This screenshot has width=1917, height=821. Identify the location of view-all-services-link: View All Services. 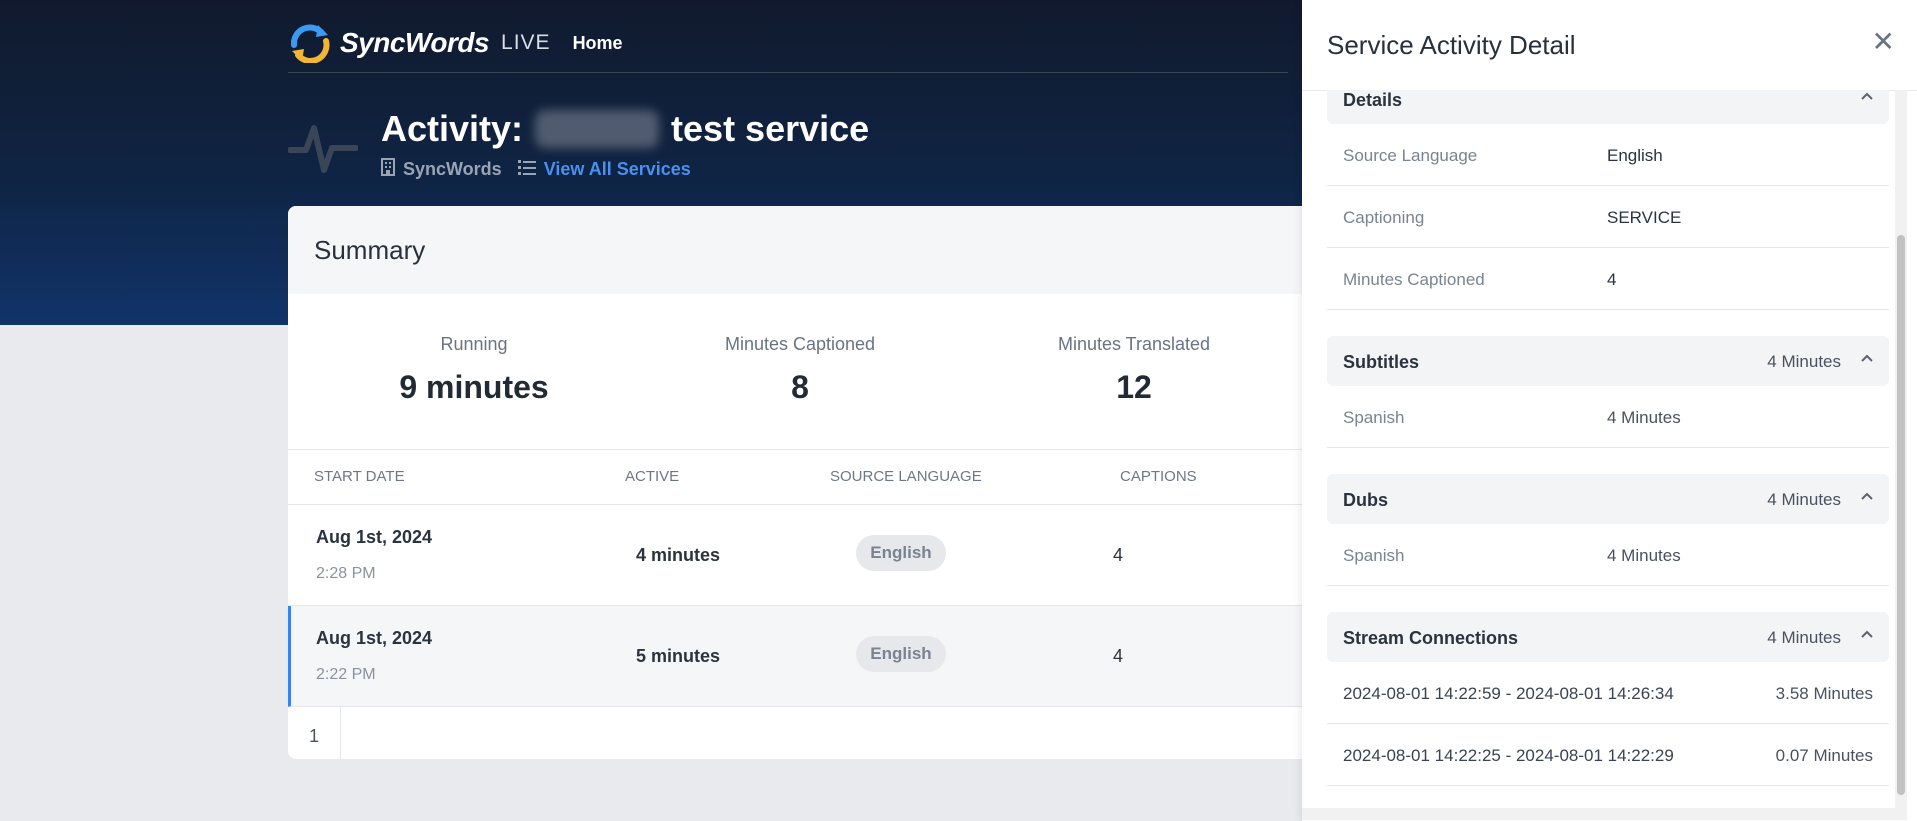
(617, 169).